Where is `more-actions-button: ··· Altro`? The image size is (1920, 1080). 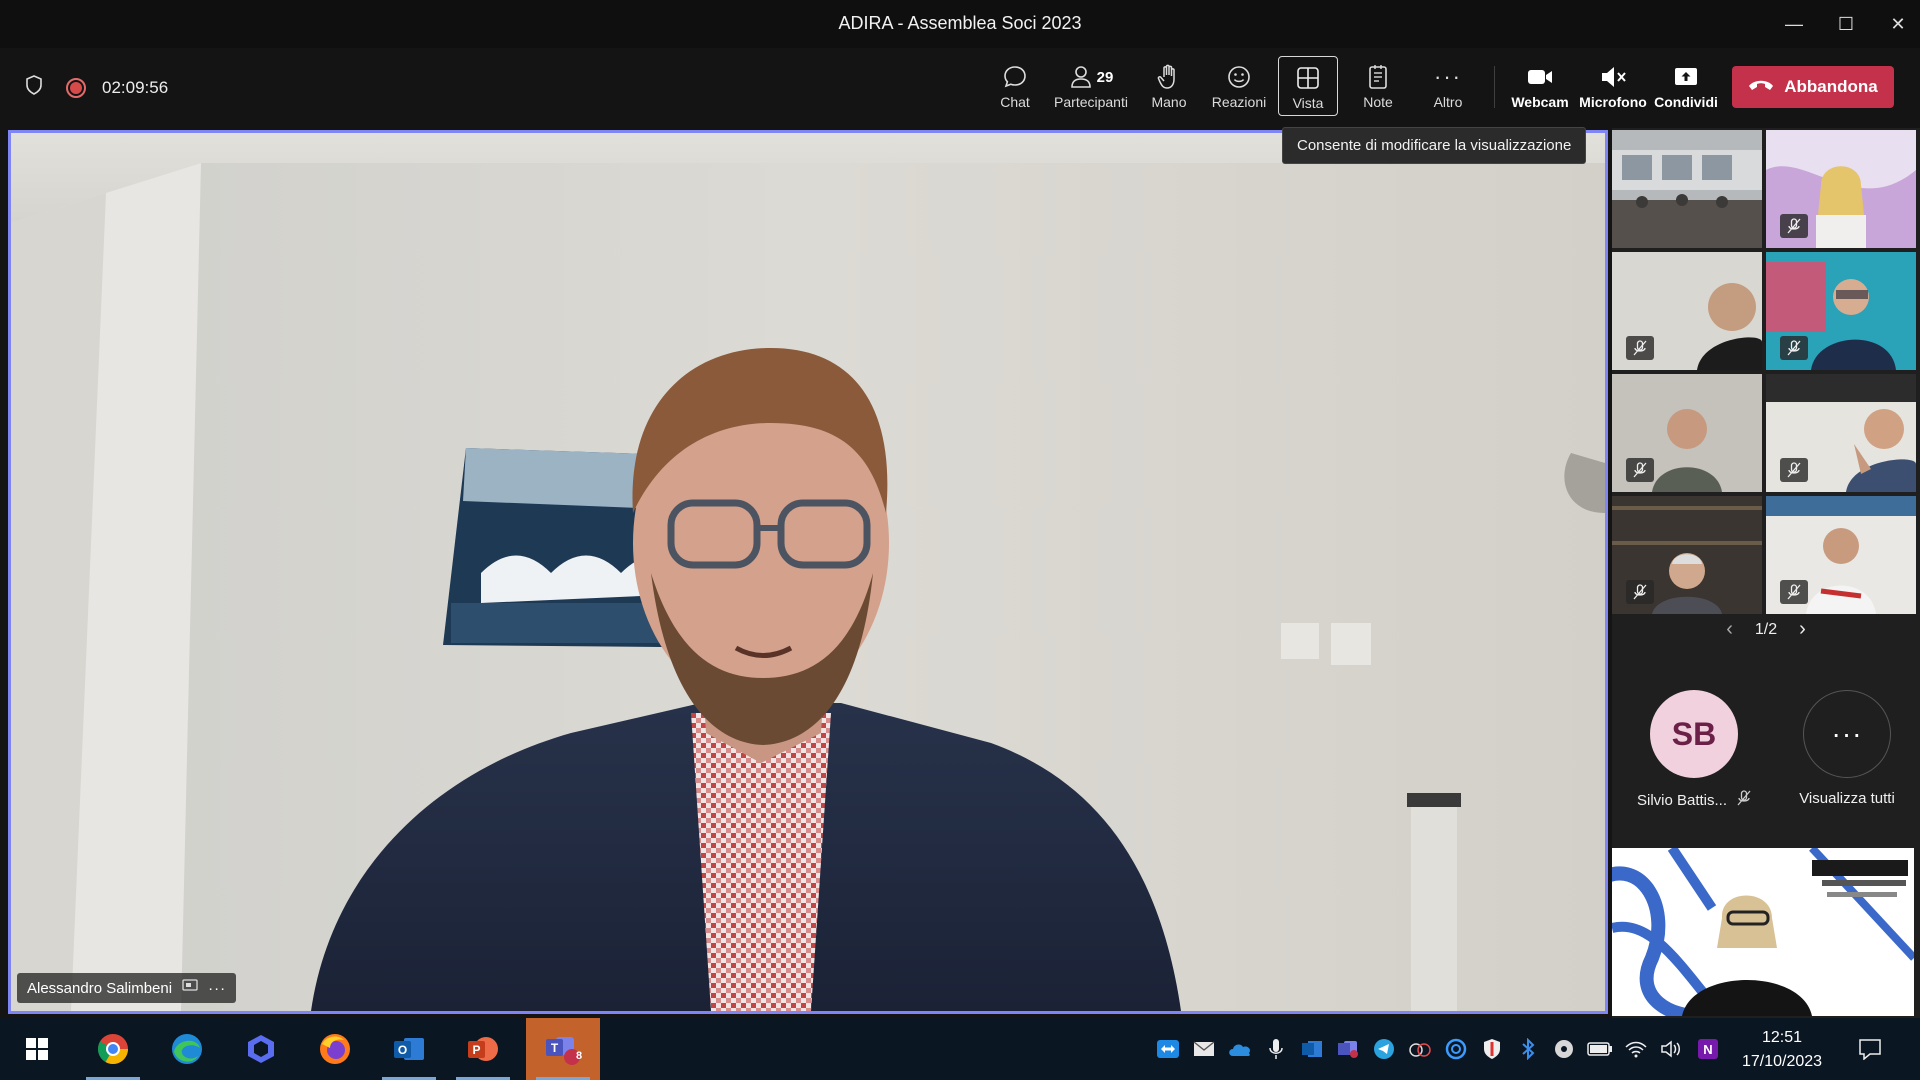 more-actions-button: ··· Altro is located at coordinates (1448, 87).